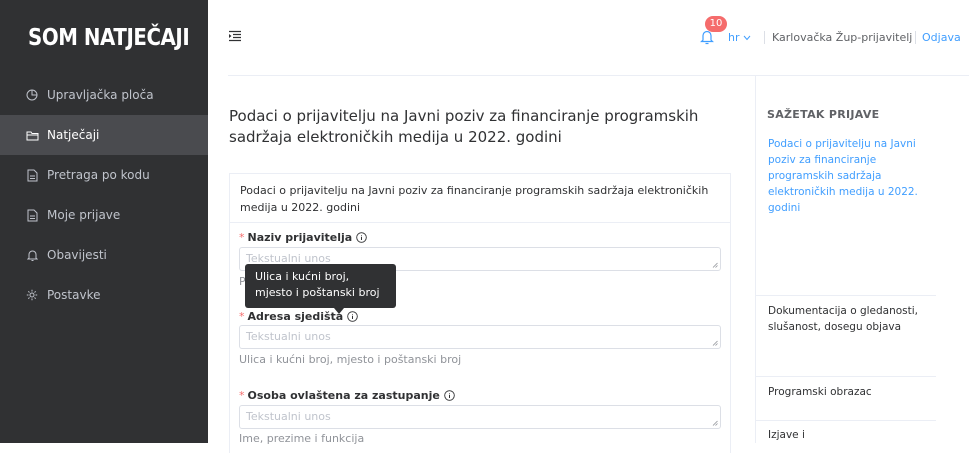 The image size is (969, 453). What do you see at coordinates (746, 37) in the screenshot?
I see `chevron-down-icon` at bounding box center [746, 37].